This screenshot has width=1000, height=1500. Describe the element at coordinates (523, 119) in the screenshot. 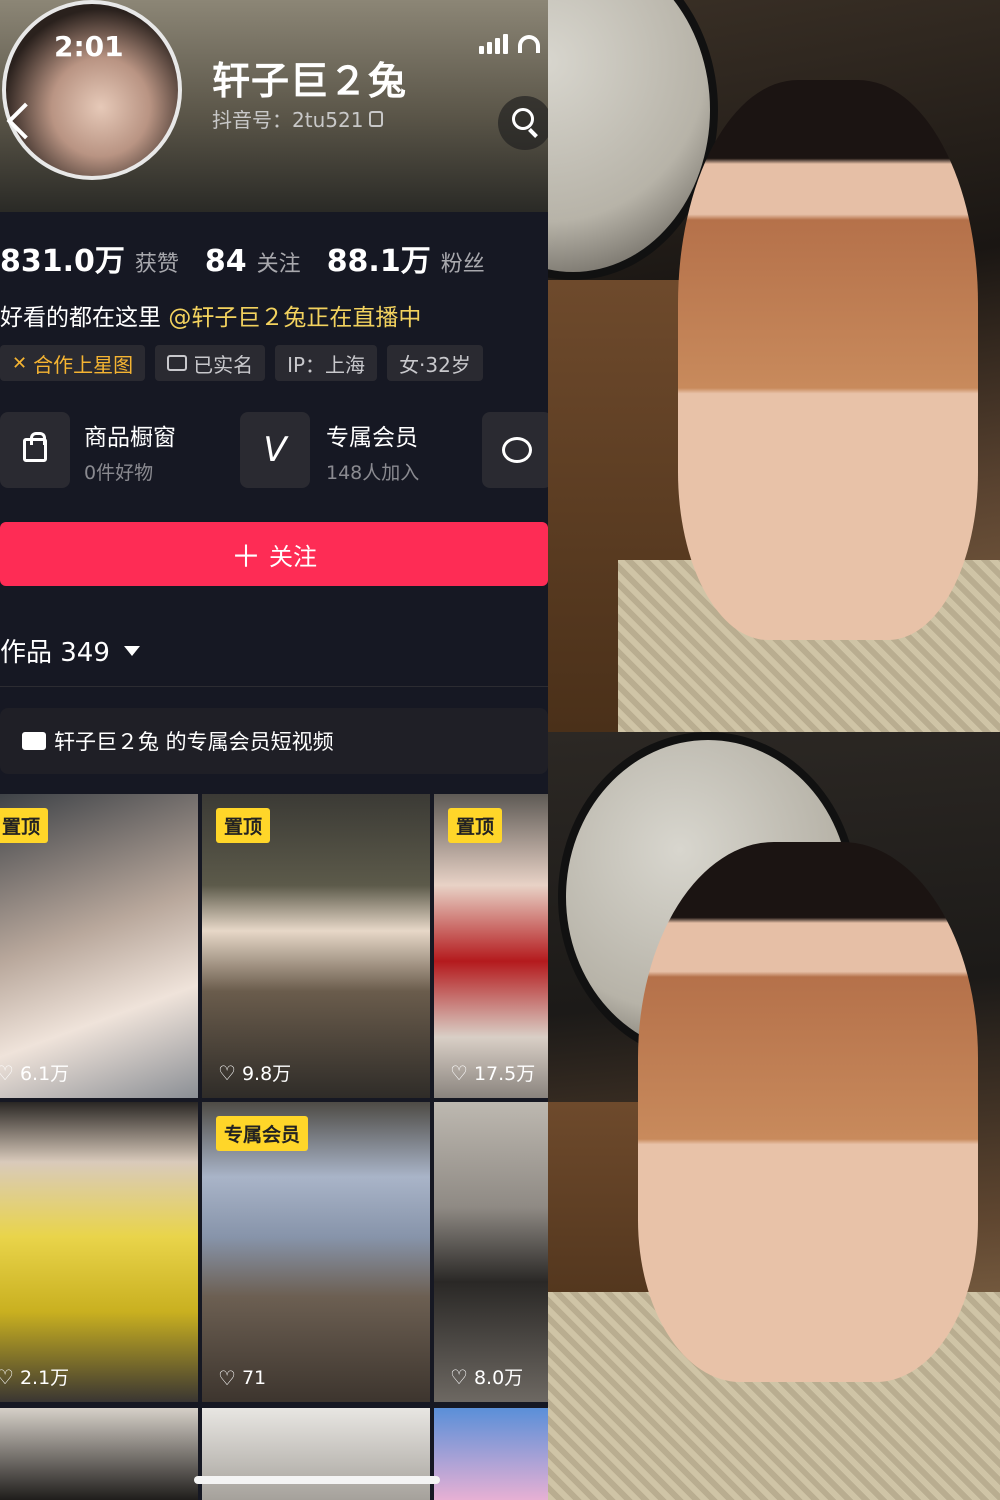

I see `search-icon` at that location.